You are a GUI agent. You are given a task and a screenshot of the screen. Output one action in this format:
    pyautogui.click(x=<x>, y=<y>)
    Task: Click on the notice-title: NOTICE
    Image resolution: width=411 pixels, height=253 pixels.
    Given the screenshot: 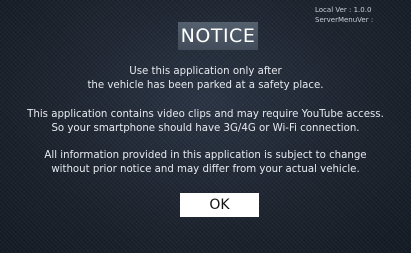 What is the action you would take?
    pyautogui.click(x=218, y=36)
    